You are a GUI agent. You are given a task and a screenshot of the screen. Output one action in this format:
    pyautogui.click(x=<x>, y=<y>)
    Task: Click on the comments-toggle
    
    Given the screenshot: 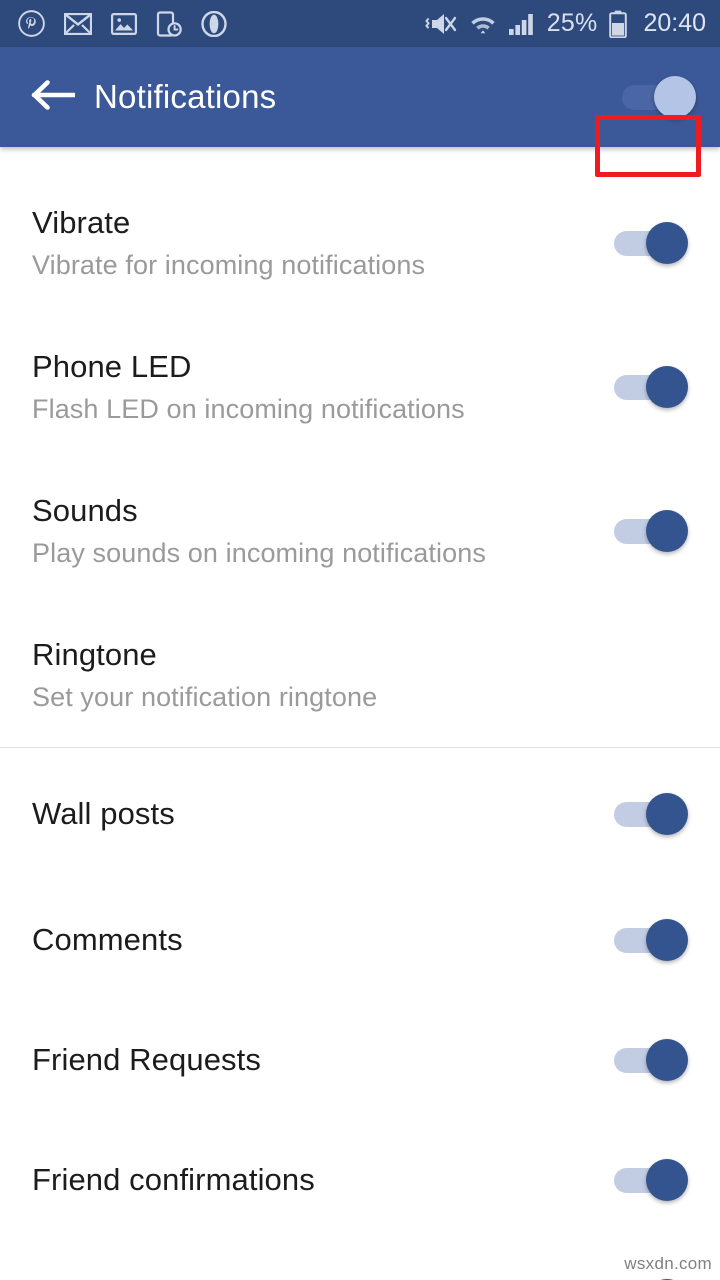 What is the action you would take?
    pyautogui.click(x=651, y=940)
    